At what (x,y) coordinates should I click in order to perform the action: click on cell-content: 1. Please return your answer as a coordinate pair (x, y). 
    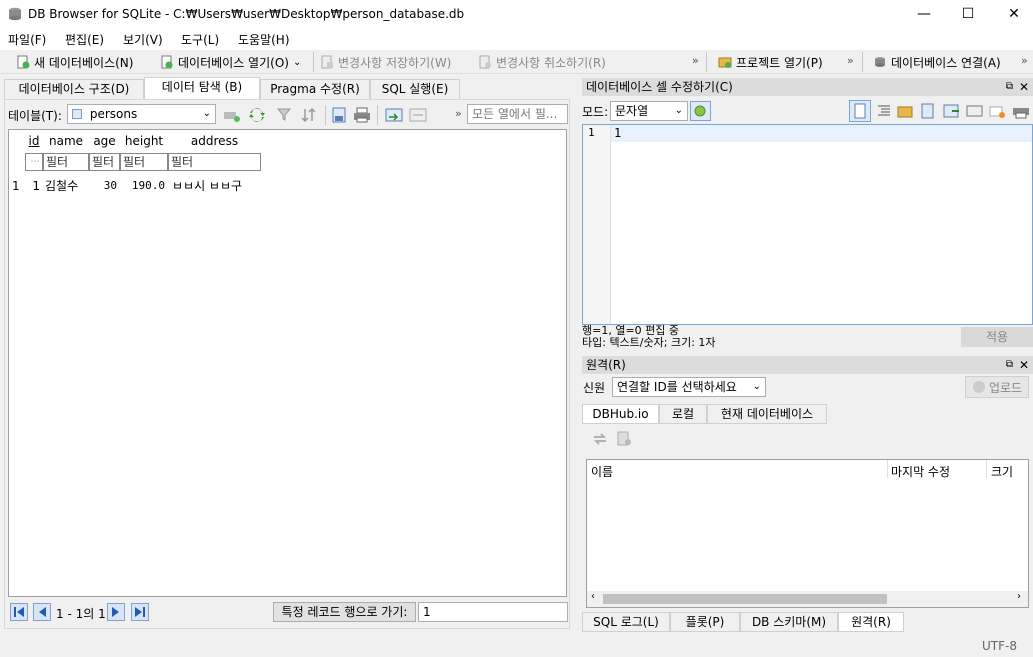
    Looking at the image, I should click on (617, 133).